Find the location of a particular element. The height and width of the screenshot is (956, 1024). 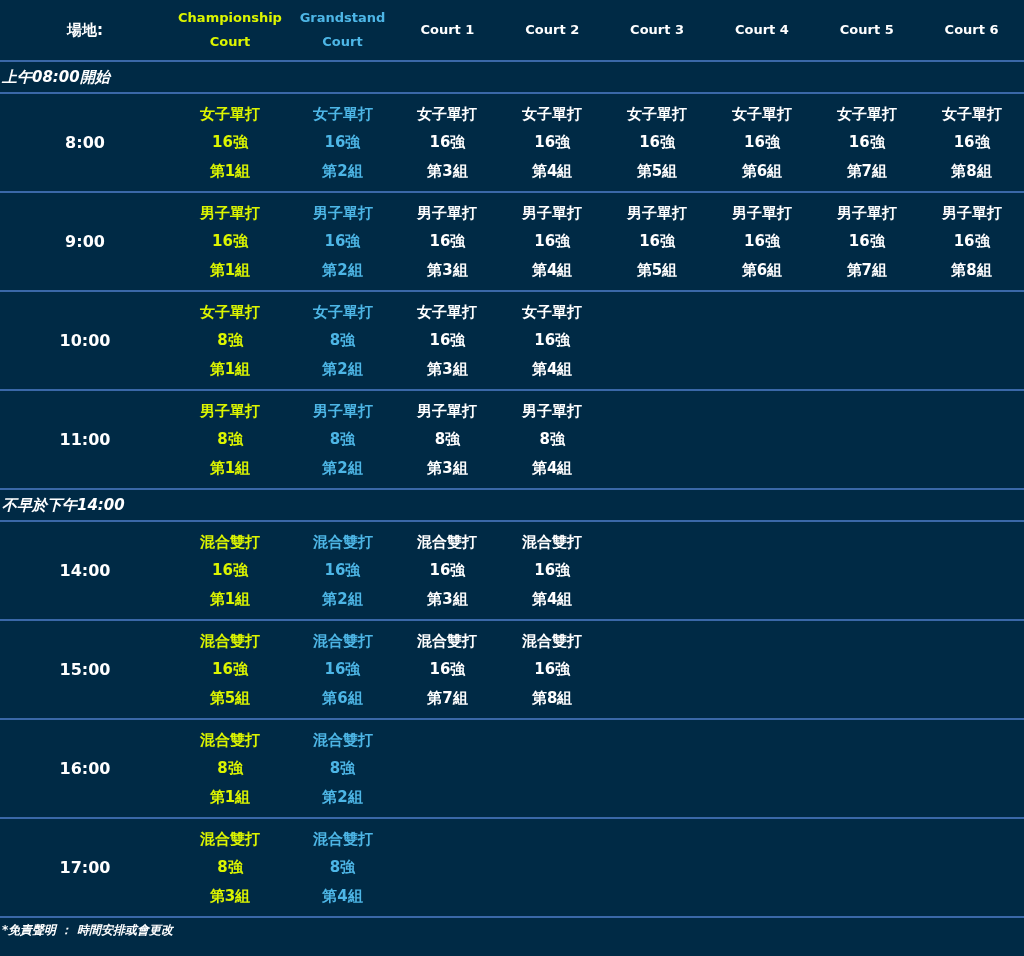

match-text: 男子單打 8強 第2組 is located at coordinates (342, 439).